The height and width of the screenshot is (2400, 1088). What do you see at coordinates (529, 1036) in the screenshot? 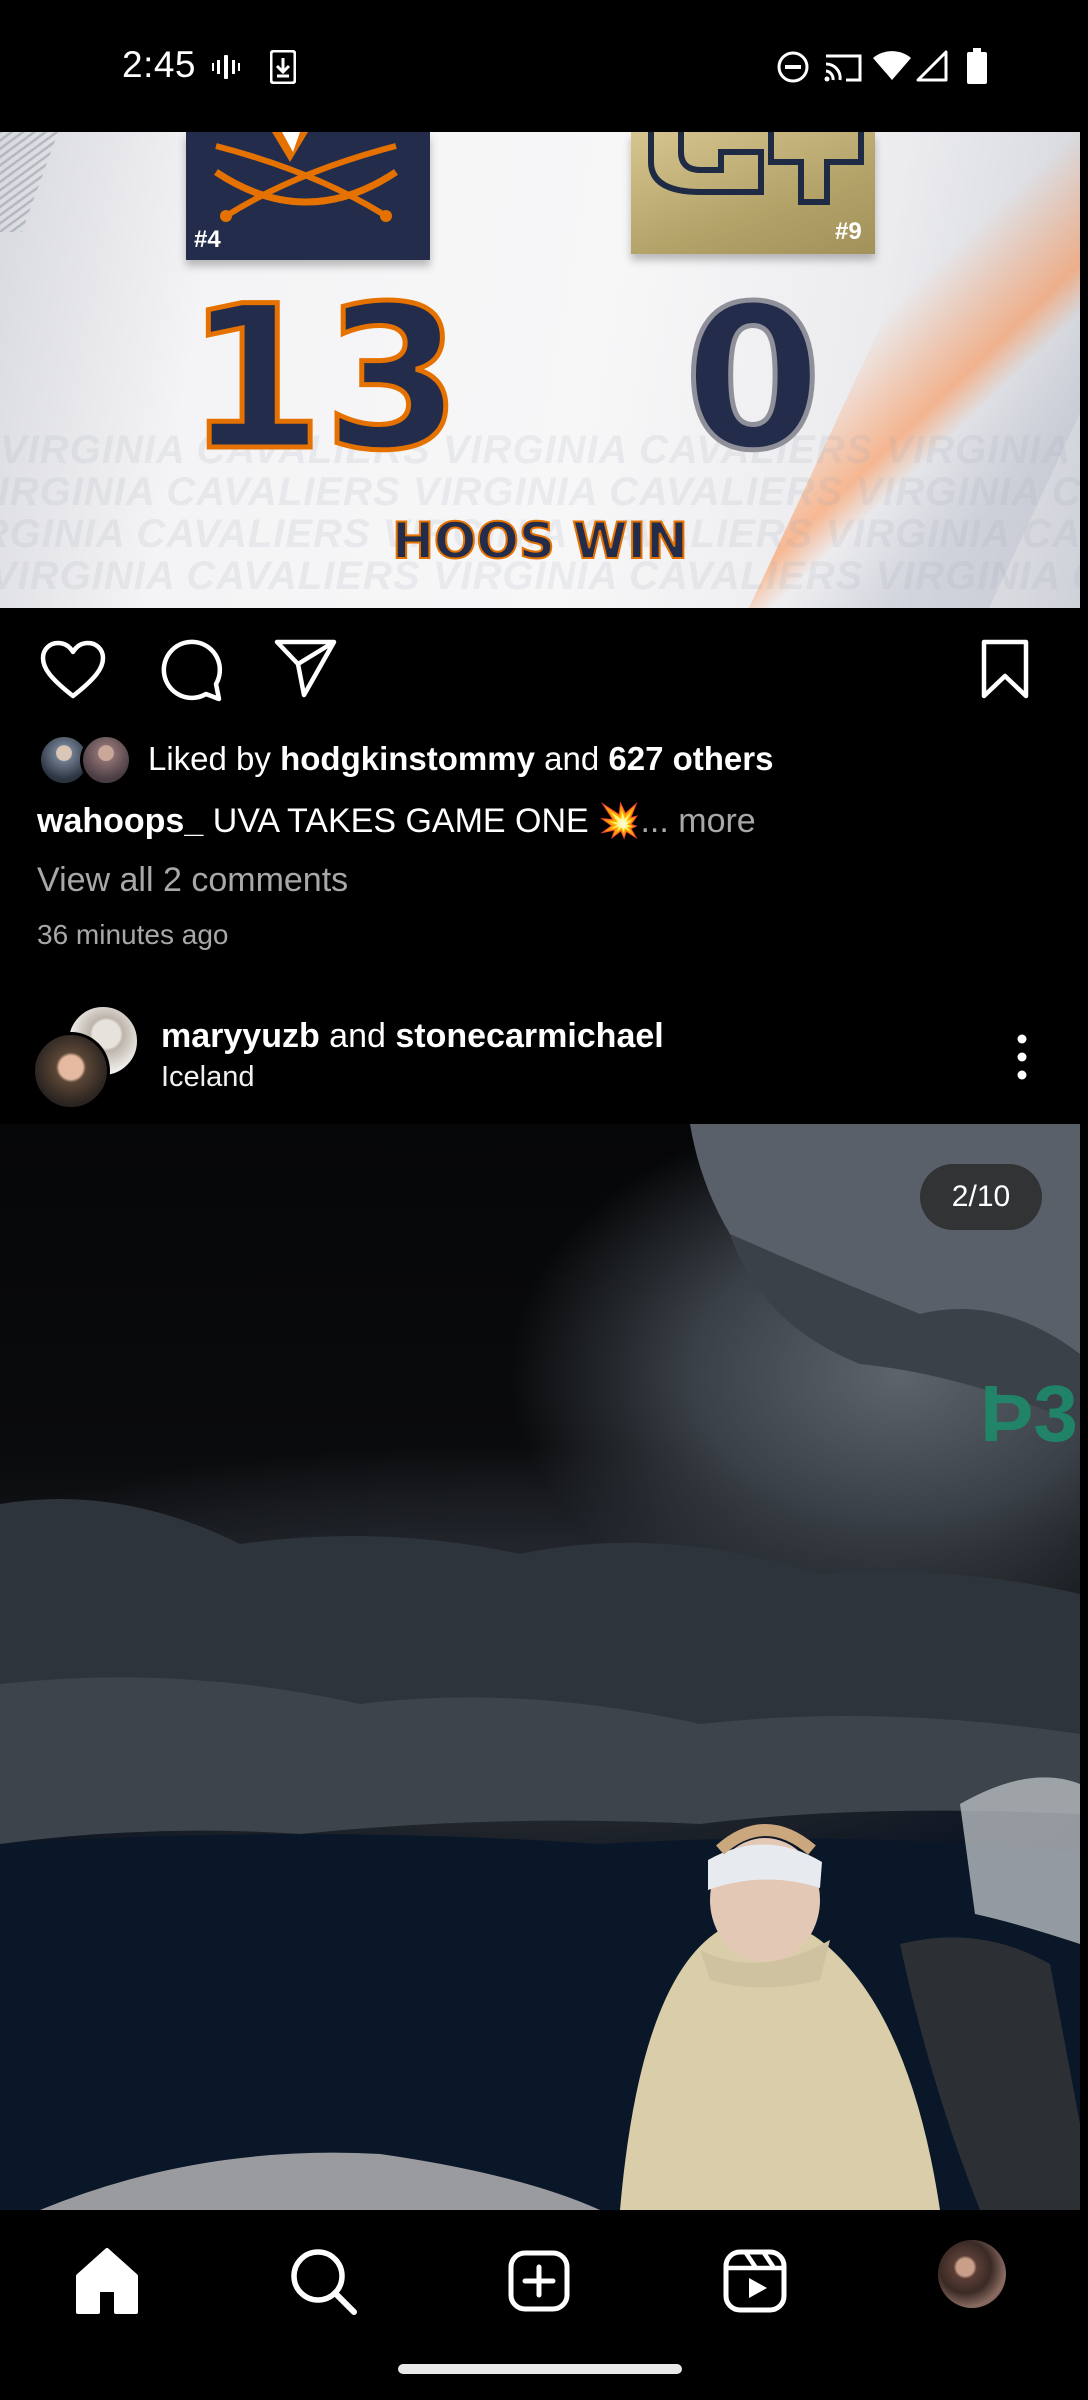
I see `coauthor-username: stonecarmichael` at bounding box center [529, 1036].